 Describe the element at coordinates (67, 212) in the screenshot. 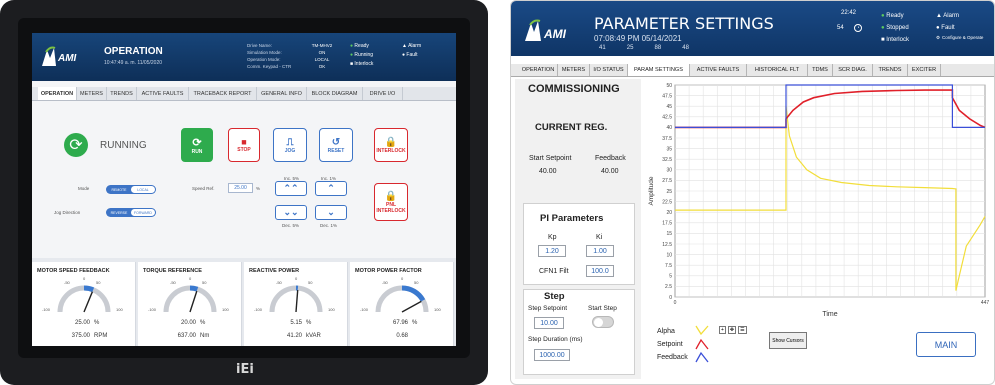

I see `jog-direction-label: Jog Direction` at that location.